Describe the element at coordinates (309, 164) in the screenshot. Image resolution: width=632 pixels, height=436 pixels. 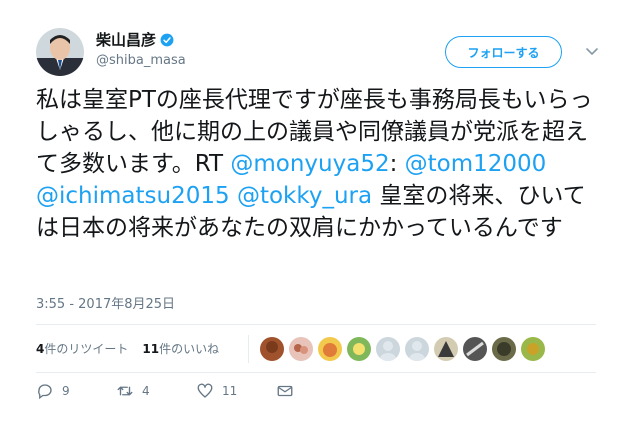
I see `mention-link: @monyuya52` at that location.